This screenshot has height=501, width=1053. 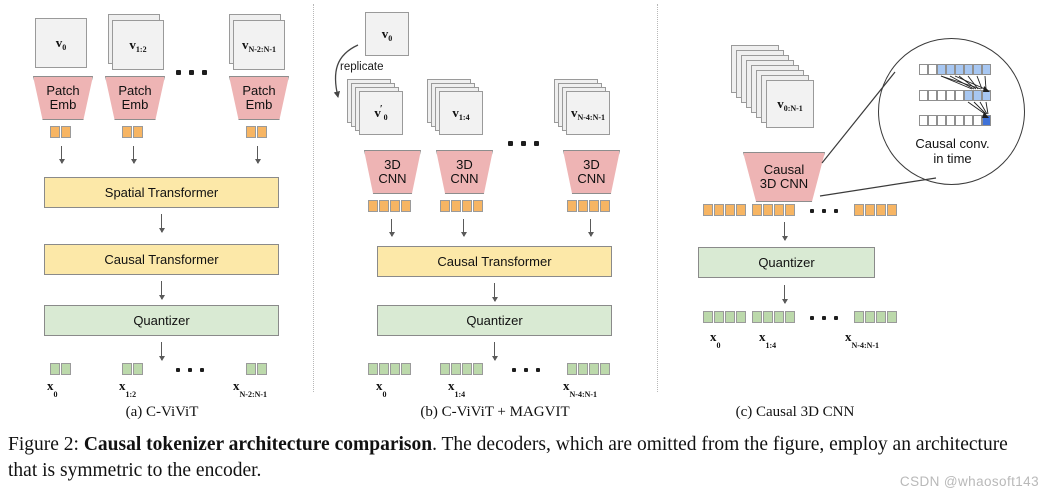 What do you see at coordinates (952, 158) in the screenshot?
I see `inset-caption-line2: in time` at bounding box center [952, 158].